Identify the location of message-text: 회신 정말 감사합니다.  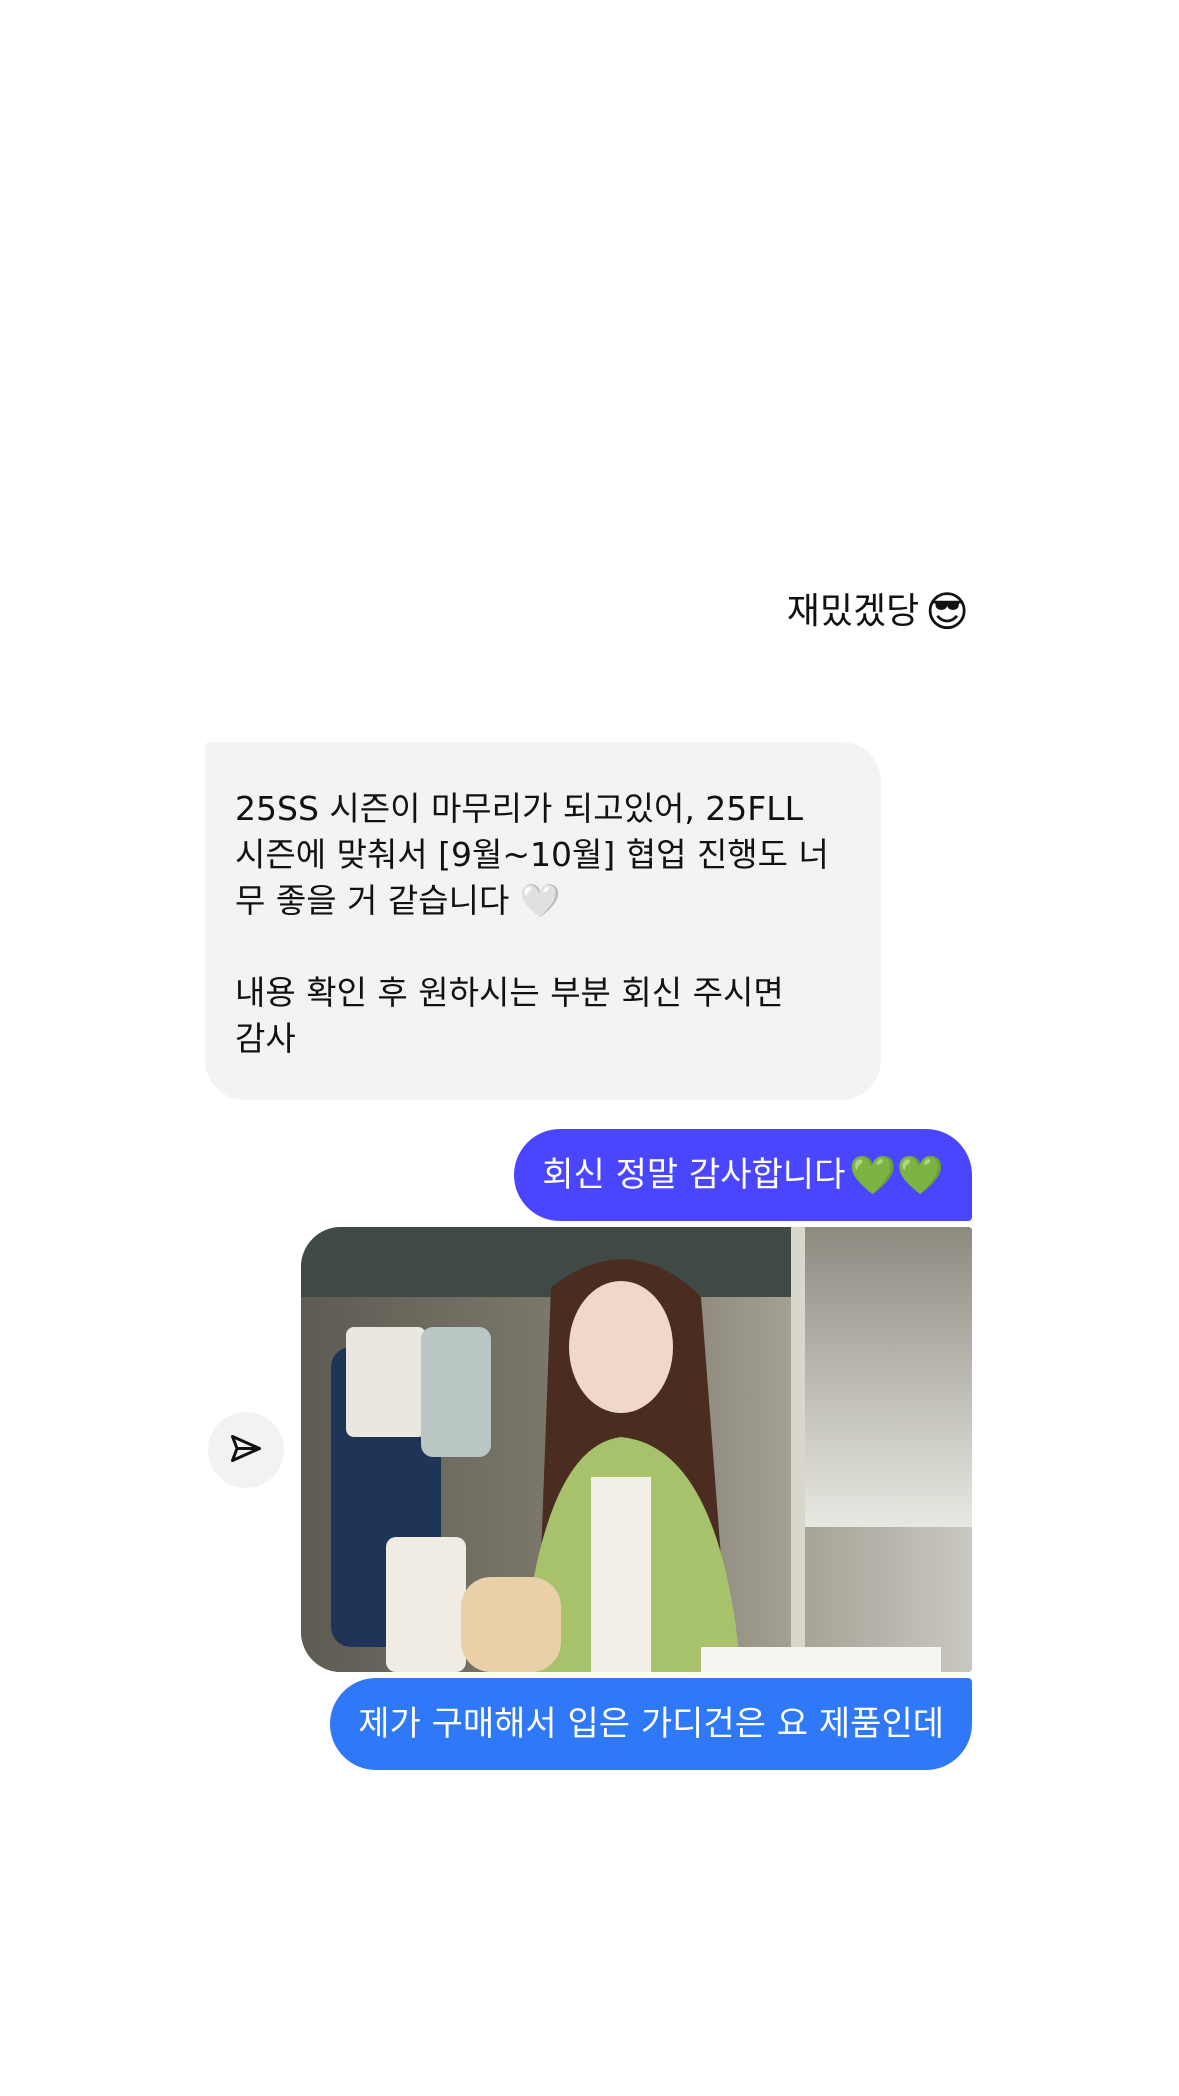
(694, 1175).